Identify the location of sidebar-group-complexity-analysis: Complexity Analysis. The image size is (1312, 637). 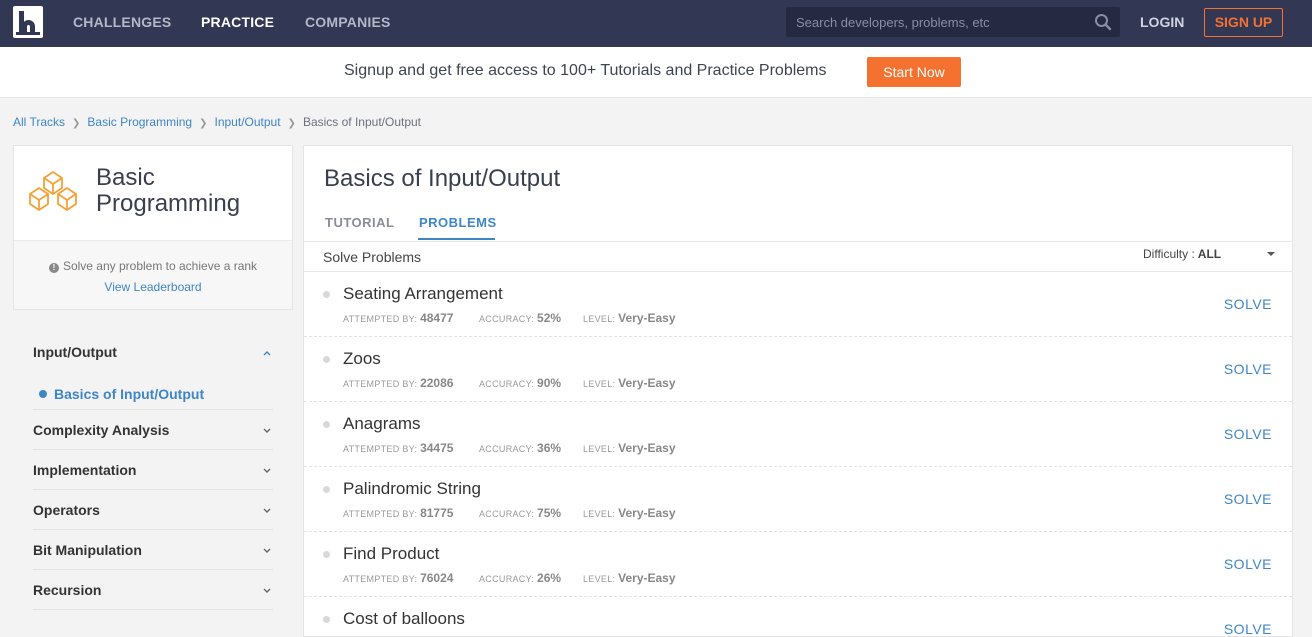
(153, 430).